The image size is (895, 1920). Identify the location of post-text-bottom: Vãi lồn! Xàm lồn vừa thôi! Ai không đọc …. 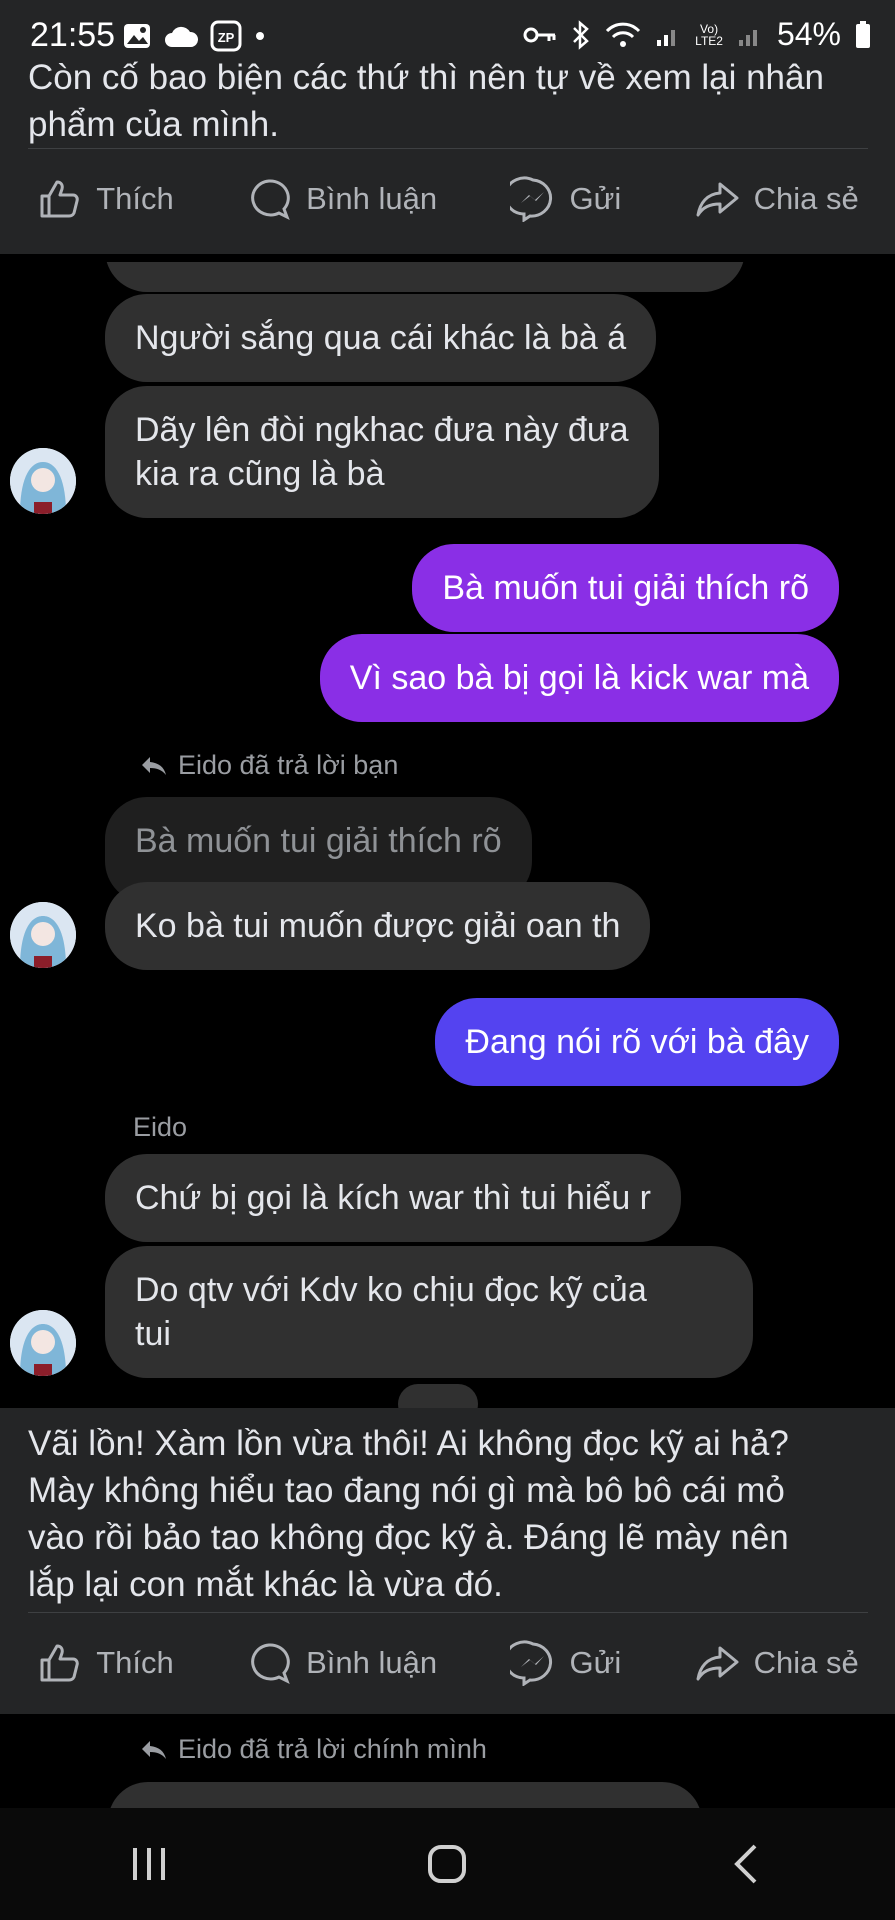
(408, 1514).